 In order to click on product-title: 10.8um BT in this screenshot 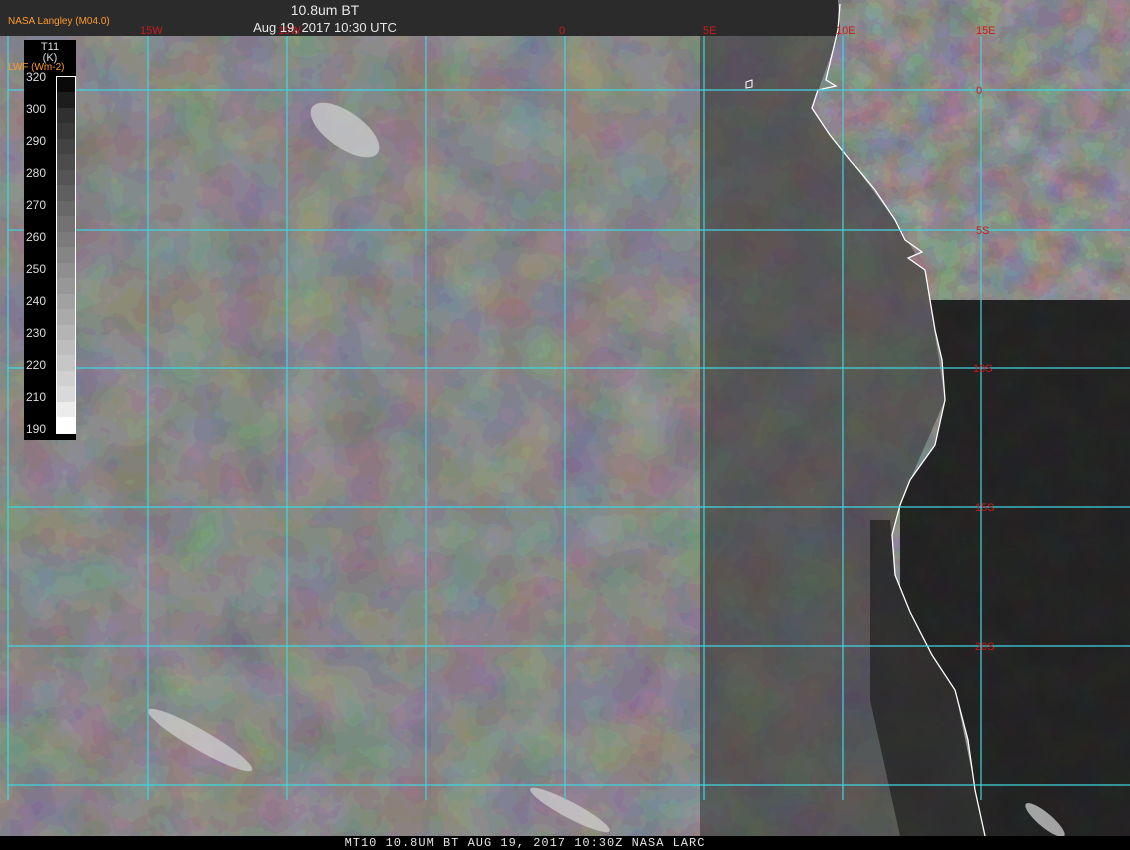, I will do `click(325, 10)`.